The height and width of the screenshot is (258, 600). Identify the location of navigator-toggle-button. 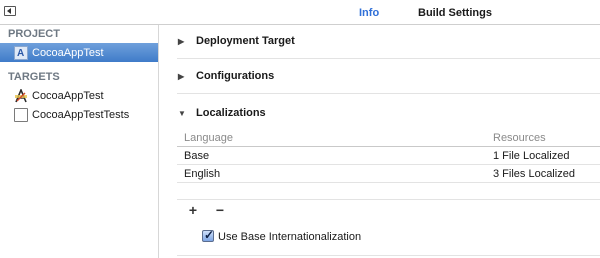
(10, 11).